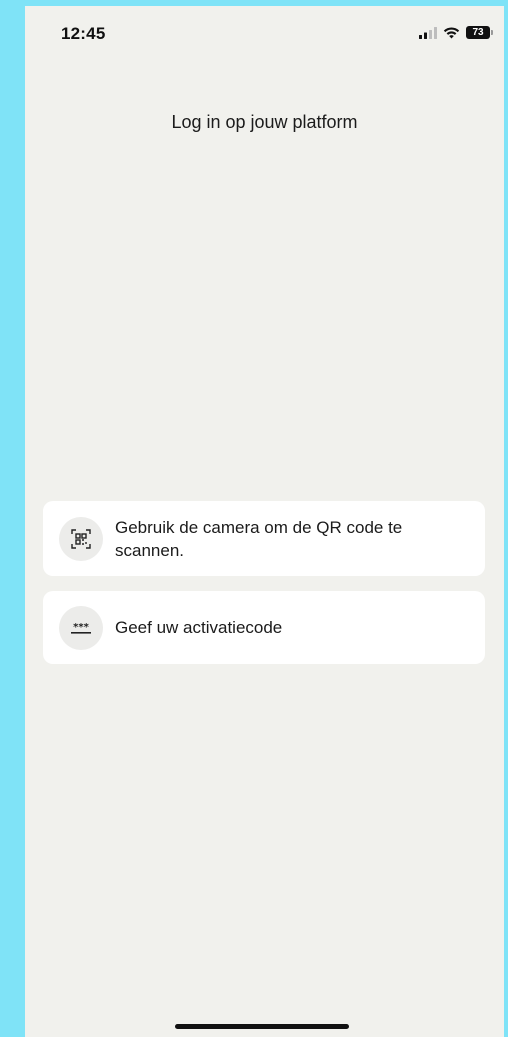 The image size is (508, 1037). I want to click on activation-code-label: Geef uw activatiecode, so click(199, 627).